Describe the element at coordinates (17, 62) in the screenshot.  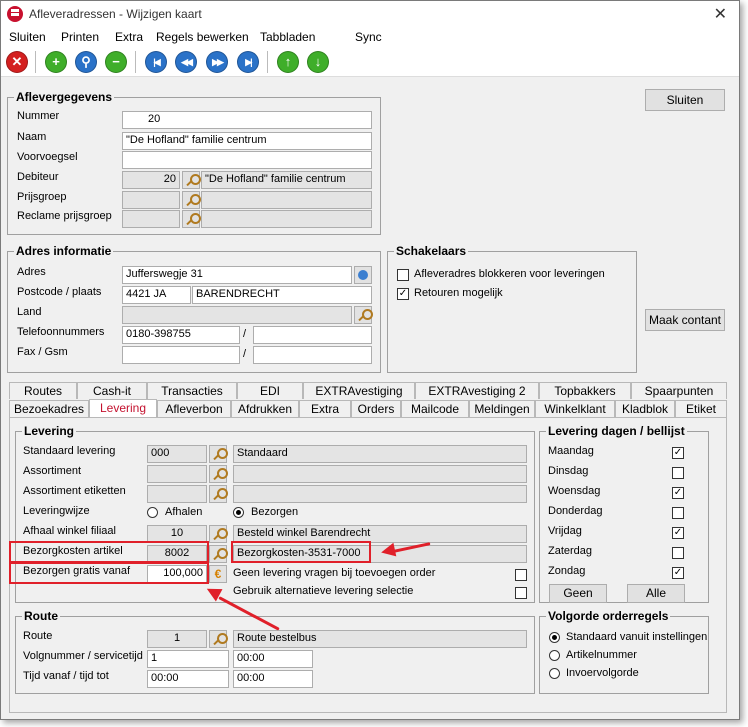
I see `close-red-icon: ✕` at that location.